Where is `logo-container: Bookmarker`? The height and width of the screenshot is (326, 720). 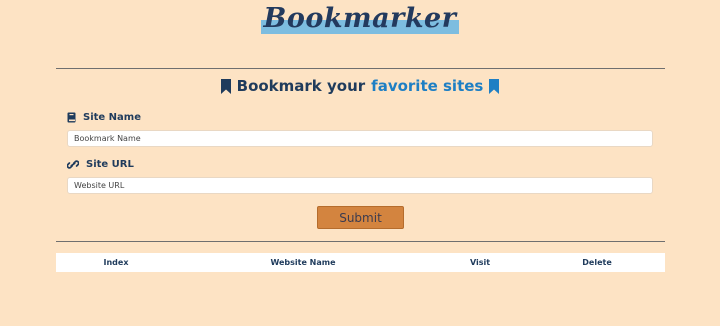
logo-container: Bookmarker is located at coordinates (360, 19).